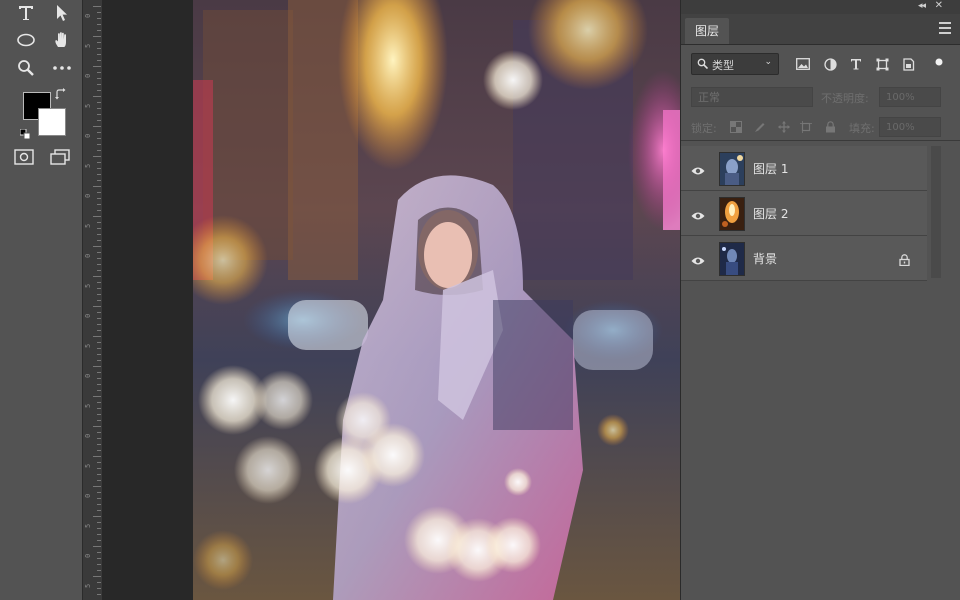  What do you see at coordinates (765, 259) in the screenshot?
I see `layer-name: 背景` at bounding box center [765, 259].